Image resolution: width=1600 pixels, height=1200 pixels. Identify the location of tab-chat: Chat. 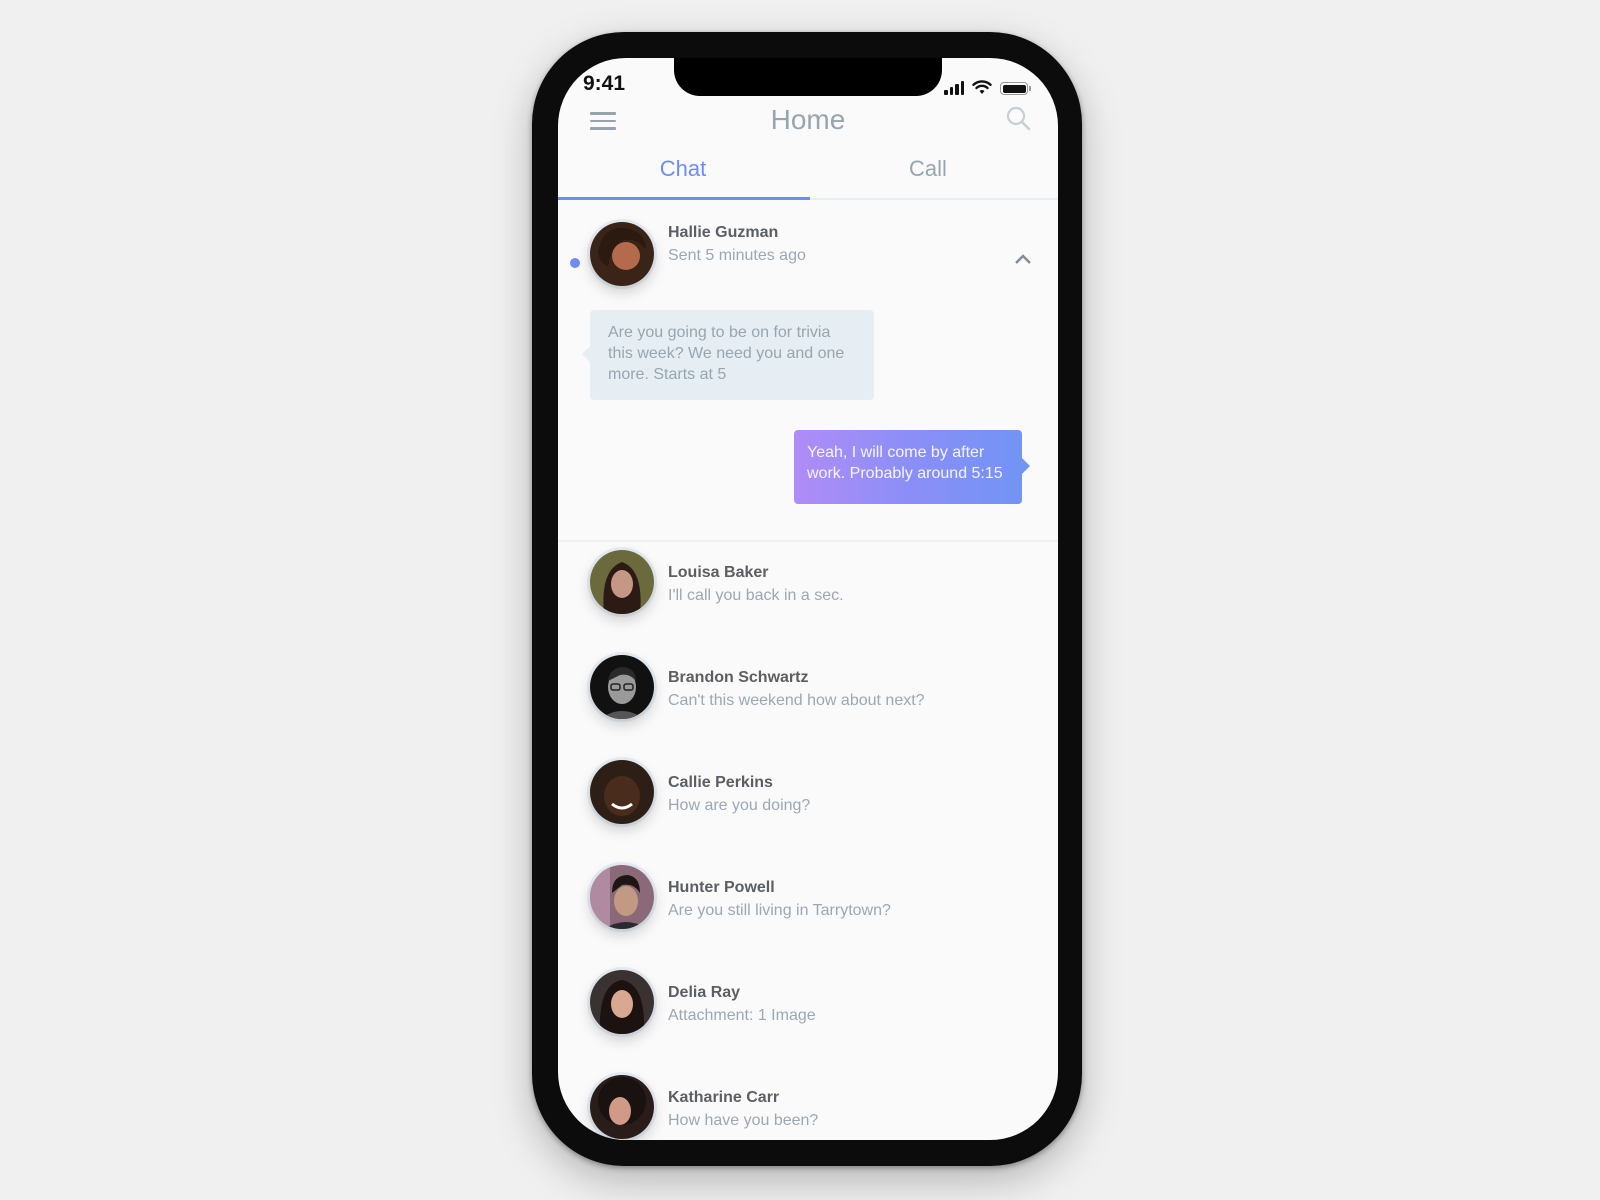
(683, 169).